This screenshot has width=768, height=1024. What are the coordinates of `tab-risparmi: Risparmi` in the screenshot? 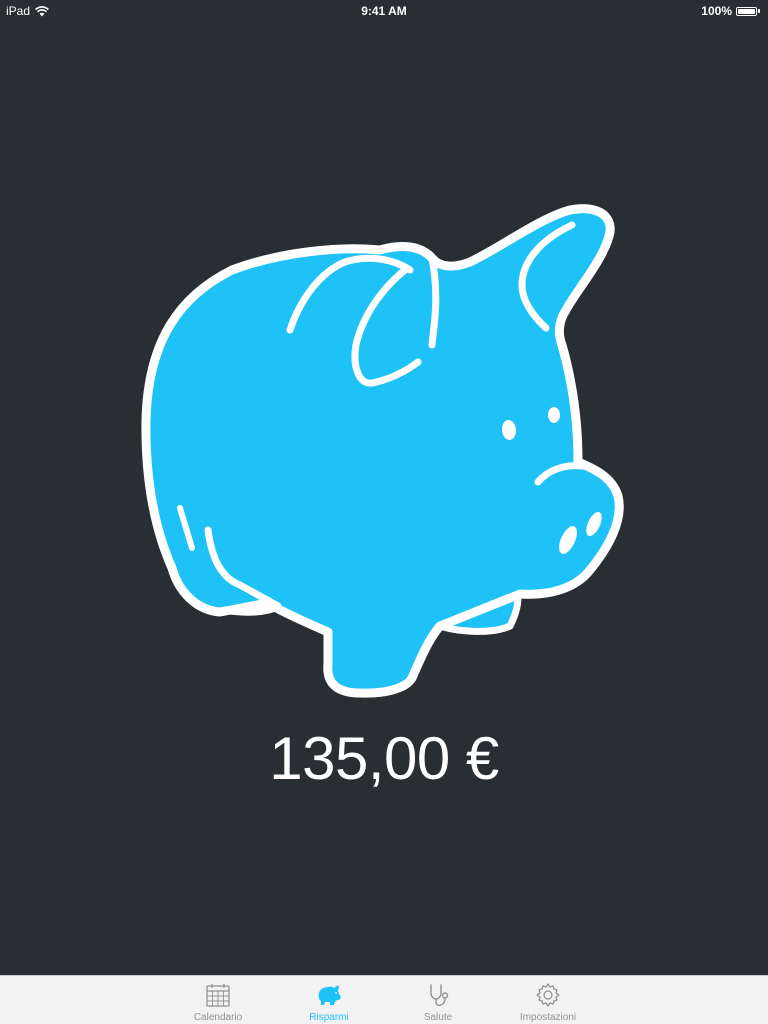 It's located at (329, 1000).